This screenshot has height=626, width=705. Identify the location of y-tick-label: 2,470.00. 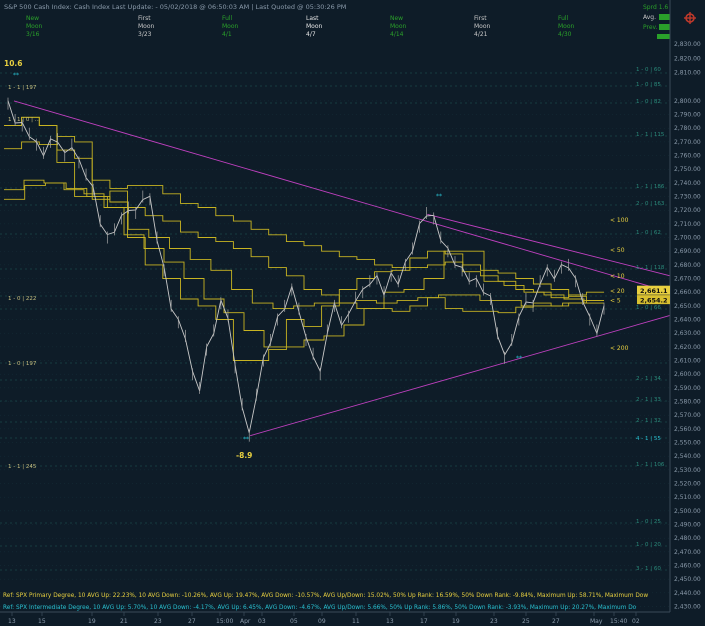
(687, 552).